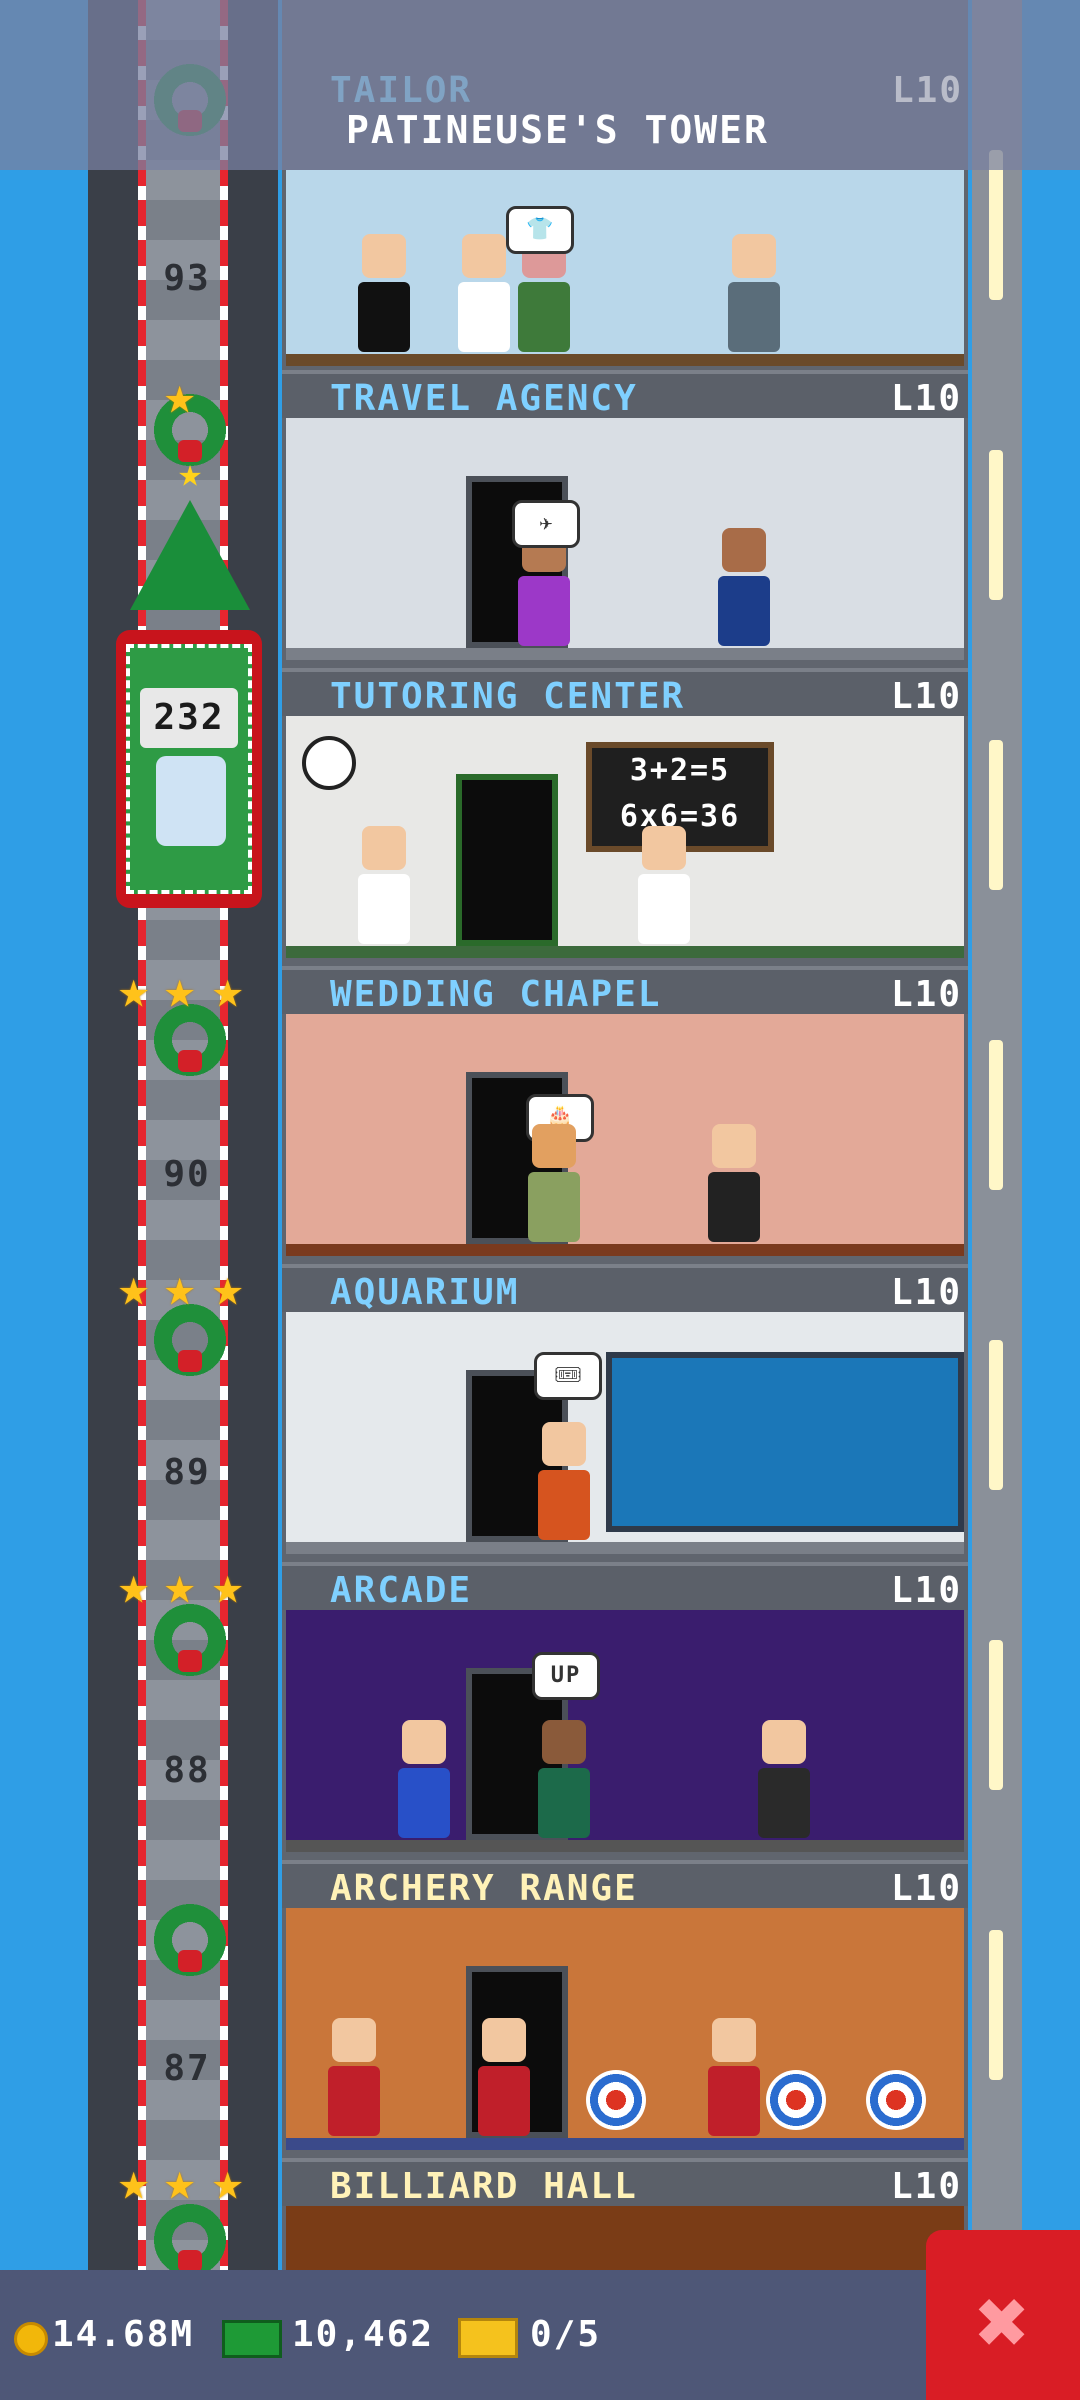 The width and height of the screenshot is (1080, 2400). What do you see at coordinates (785, 1442) in the screenshot?
I see `fish-tank` at bounding box center [785, 1442].